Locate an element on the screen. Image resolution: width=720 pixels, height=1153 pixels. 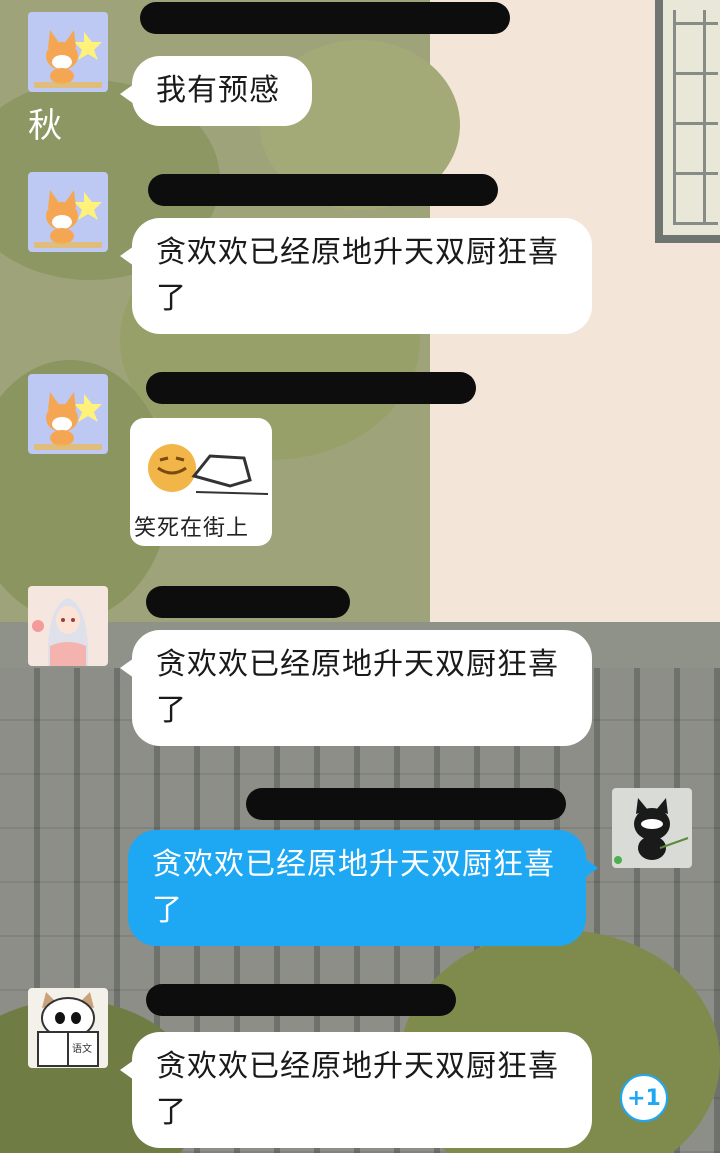
avatar-tag-text: 秋 is located at coordinates (45, 126).